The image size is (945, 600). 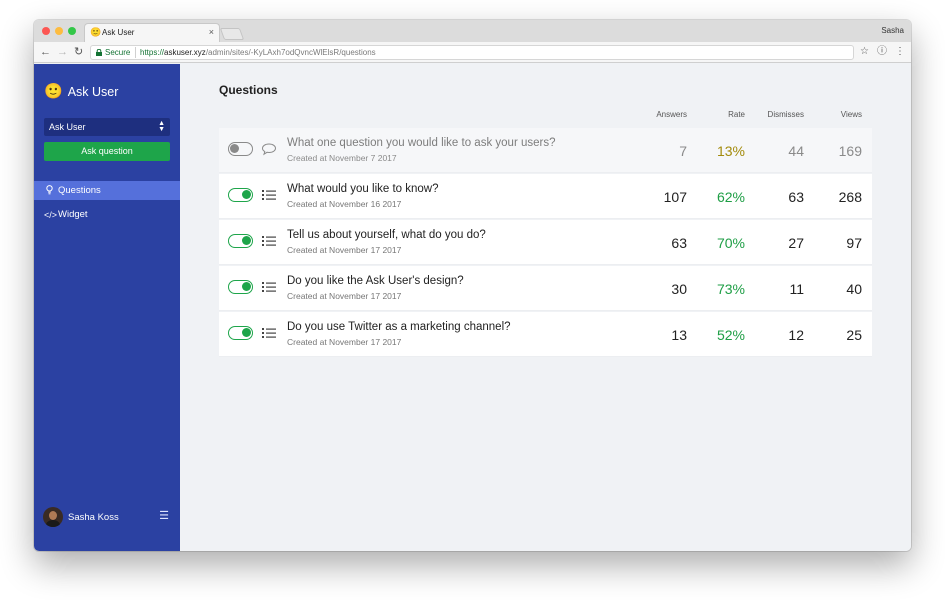 What do you see at coordinates (679, 335) in the screenshot?
I see `answers-count: 13` at bounding box center [679, 335].